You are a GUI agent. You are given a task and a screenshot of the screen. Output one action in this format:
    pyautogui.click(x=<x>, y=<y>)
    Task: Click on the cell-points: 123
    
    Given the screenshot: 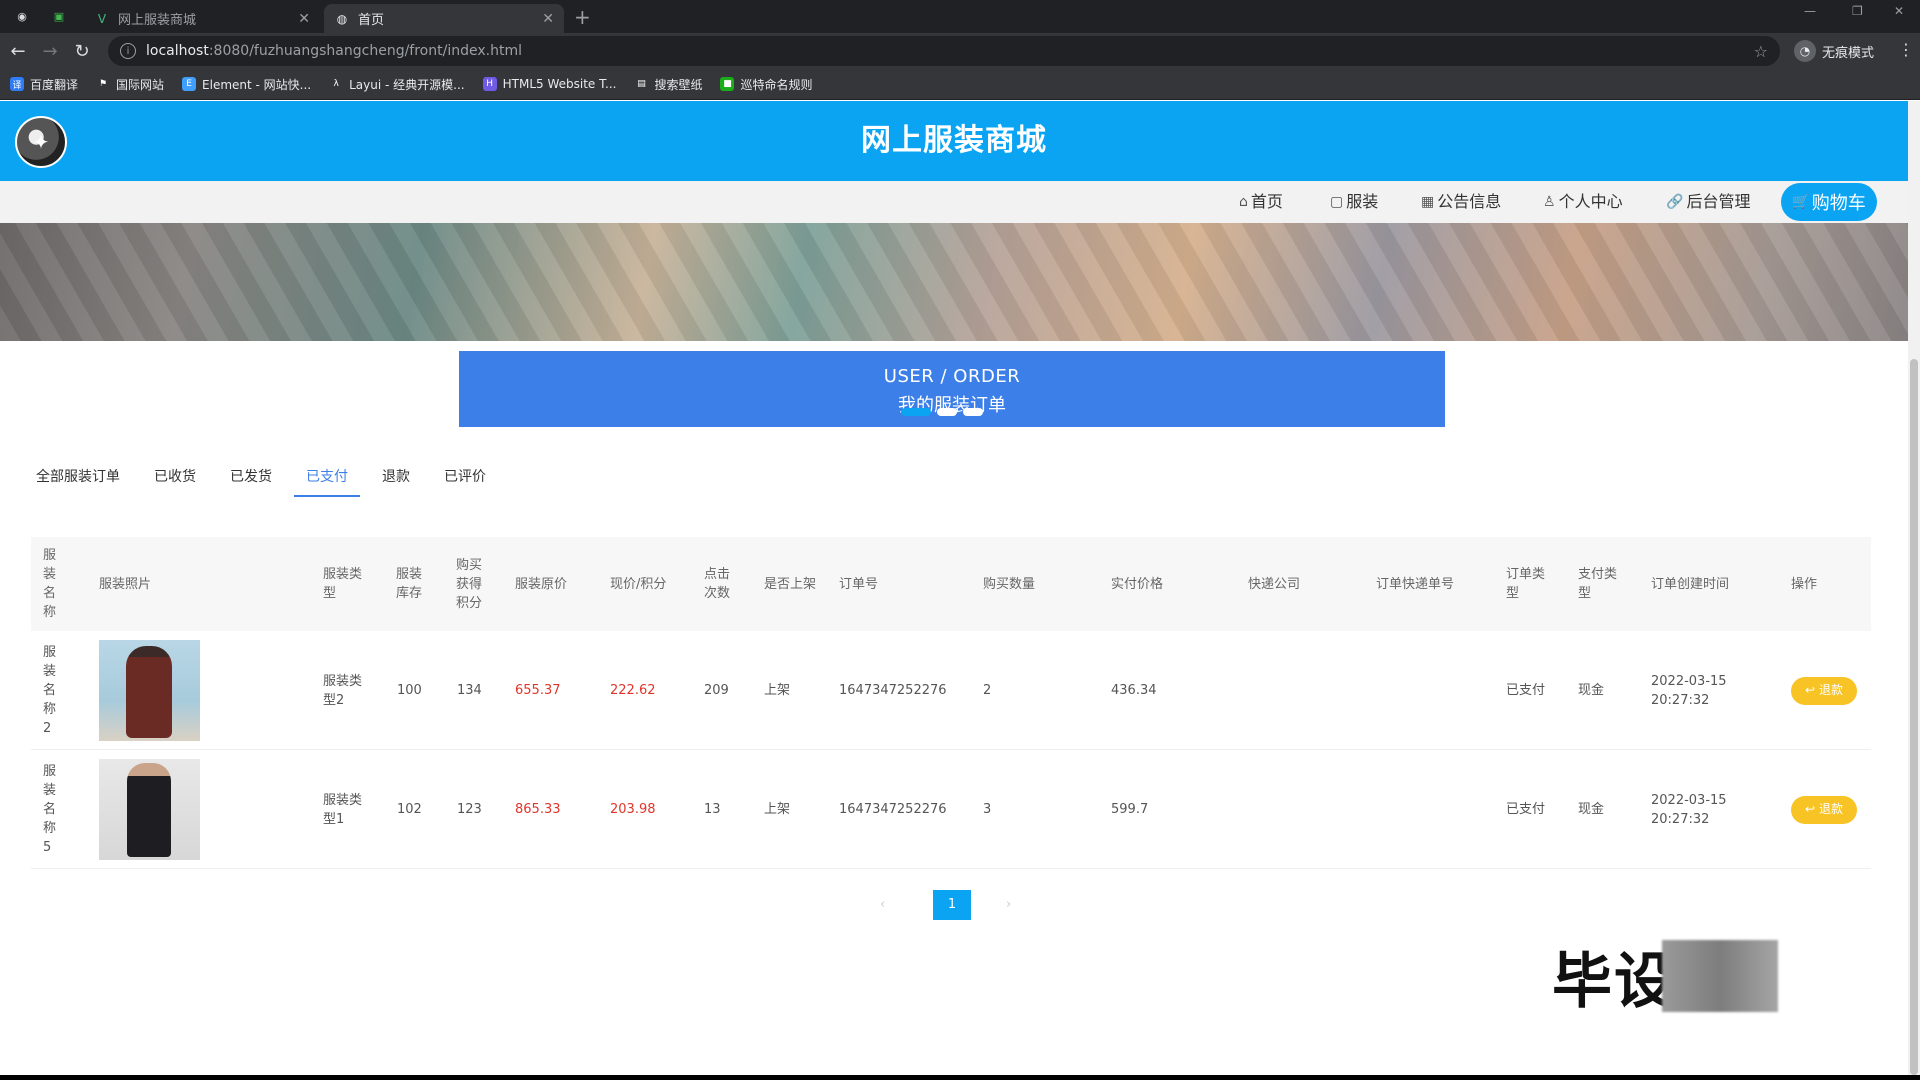 What is the action you would take?
    pyautogui.click(x=469, y=809)
    